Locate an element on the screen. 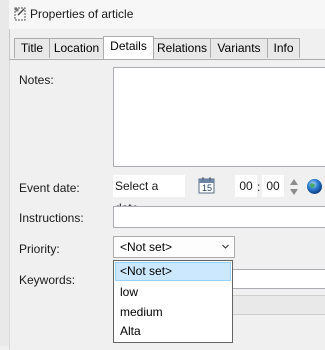 Image resolution: width=325 pixels, height=350 pixels. priority-option-not-set: <Not set> is located at coordinates (173, 271).